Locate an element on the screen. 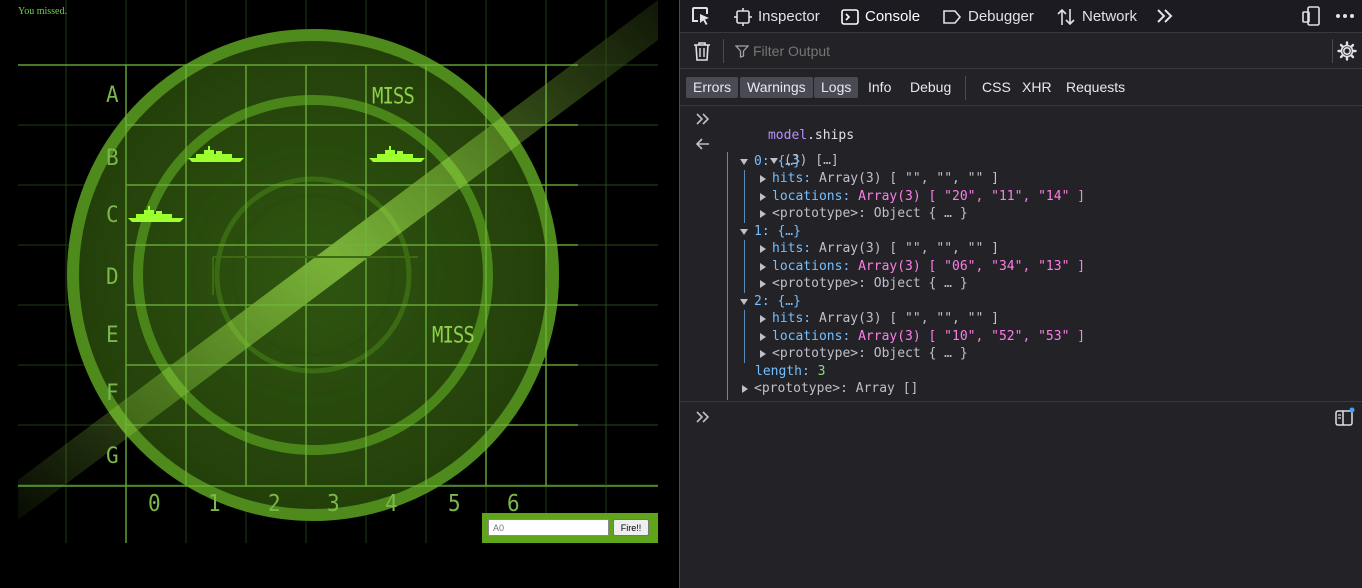 The width and height of the screenshot is (1362, 588). row-label-g: G is located at coordinates (112, 456).